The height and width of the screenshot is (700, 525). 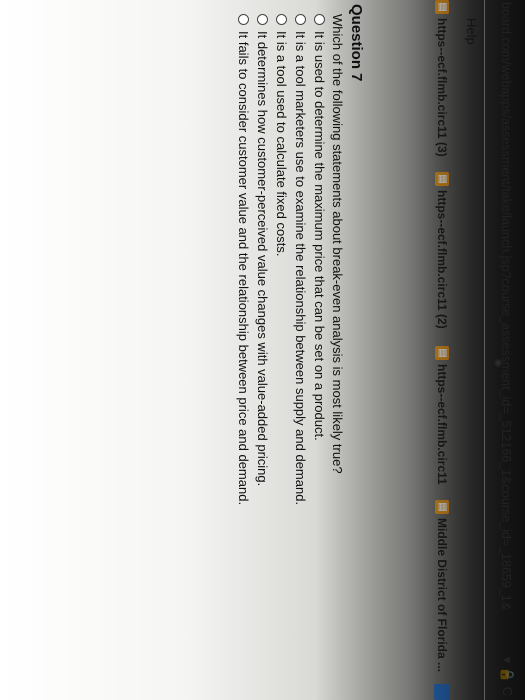 I want to click on address-bar-controls: ▾ 🔒 C, so click(x=507, y=676).